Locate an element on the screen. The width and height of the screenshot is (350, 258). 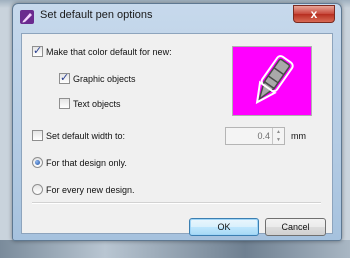
make-default-label: Make that color default for new: is located at coordinates (109, 51).